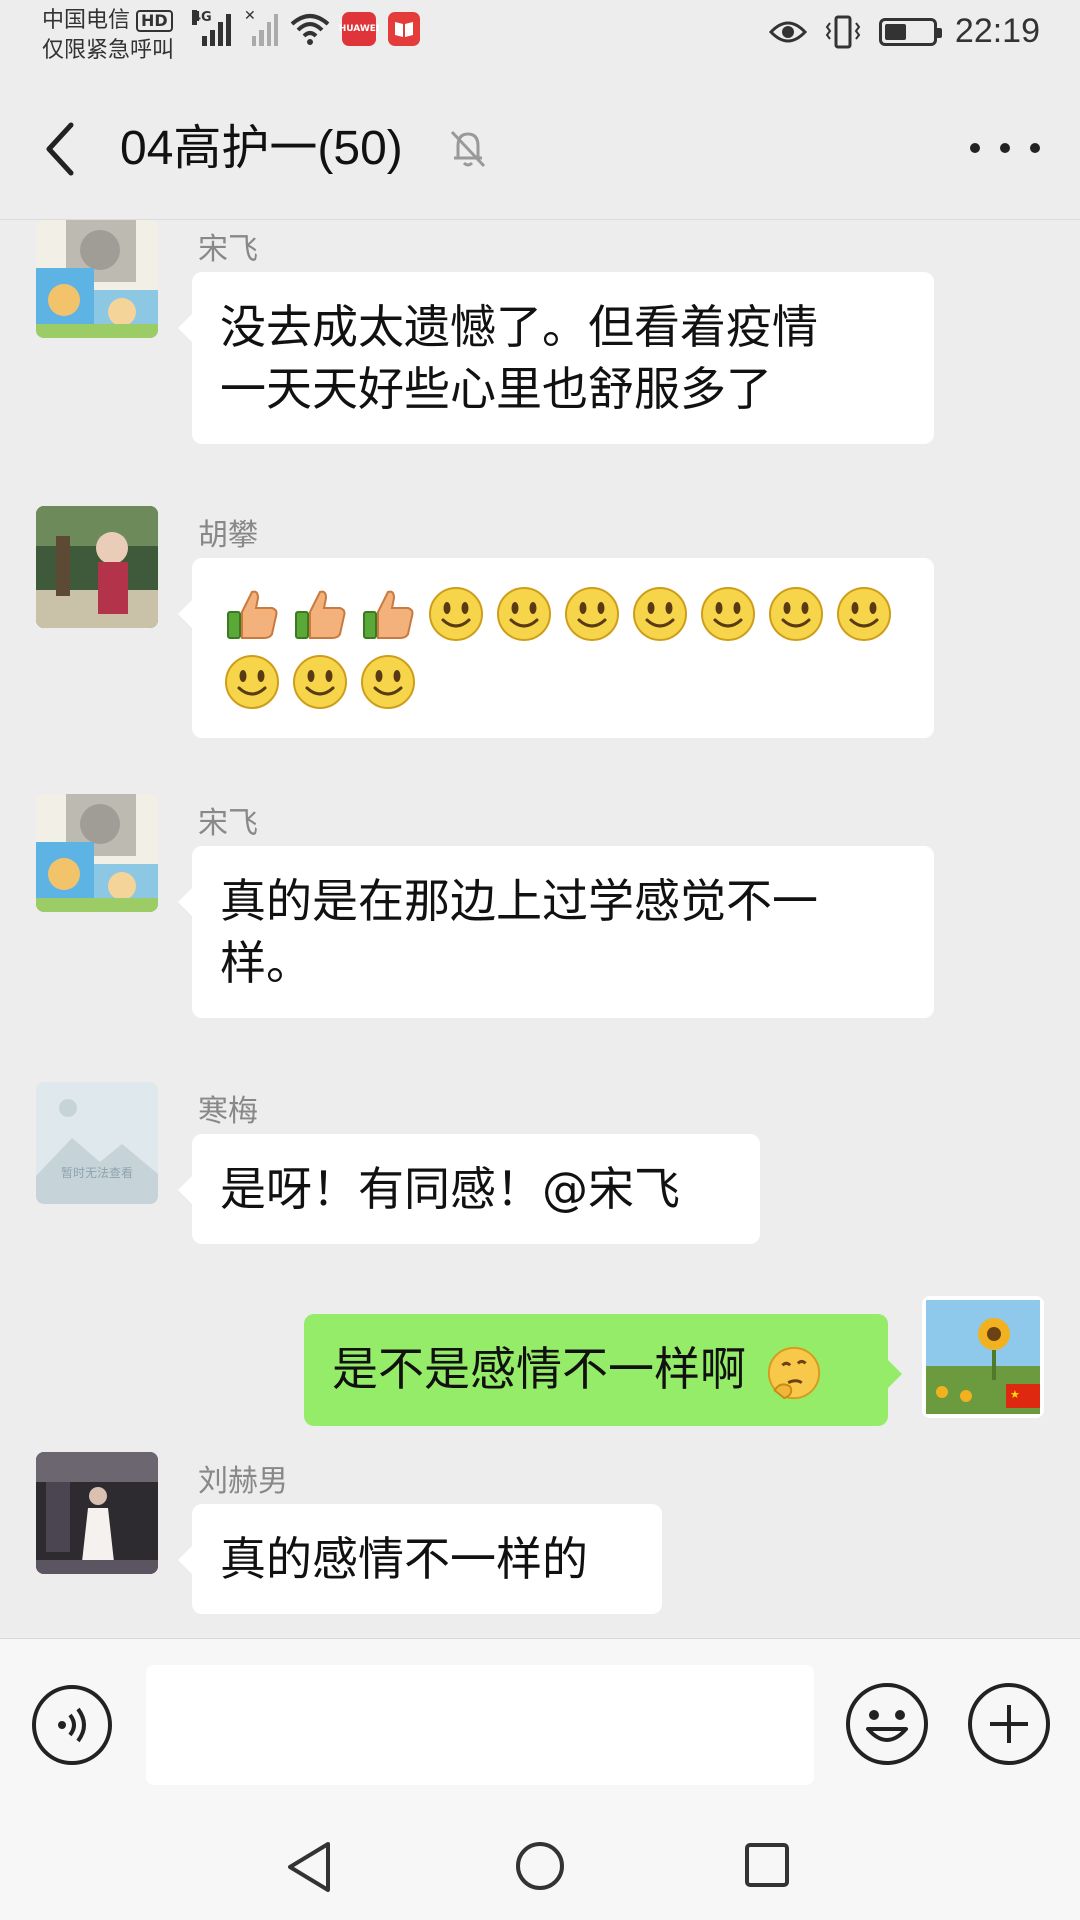  Describe the element at coordinates (997, 31) in the screenshot. I see `clock: 22:19` at that location.